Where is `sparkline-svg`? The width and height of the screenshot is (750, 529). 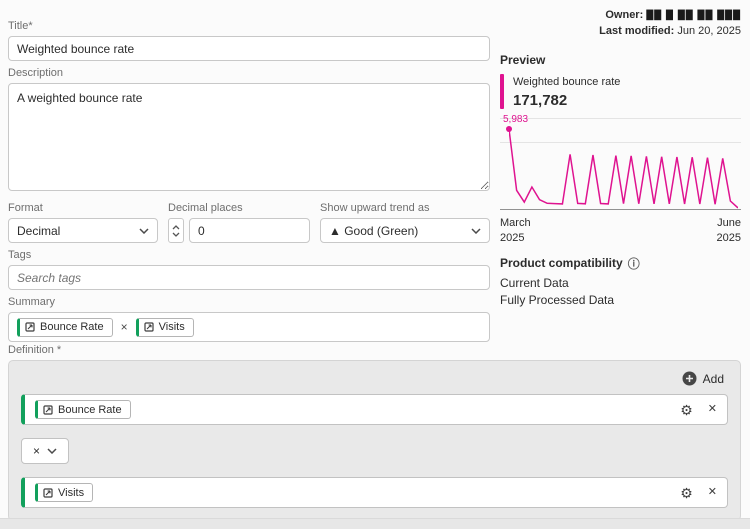
sparkline-svg is located at coordinates (623, 165).